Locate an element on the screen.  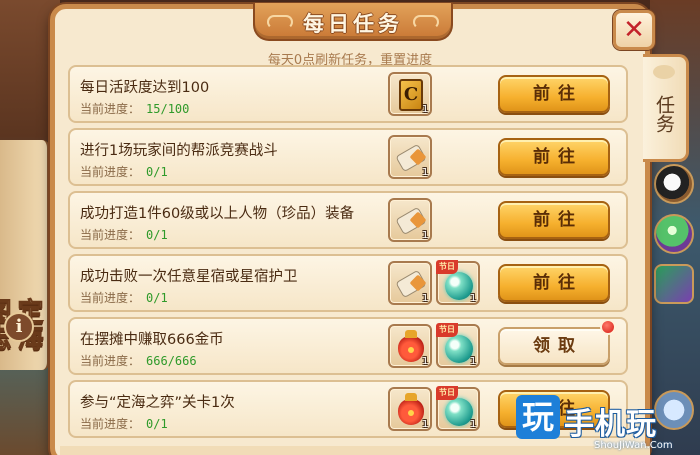
task-name: 在摆摊中赚取666金币 is located at coordinates (152, 340).